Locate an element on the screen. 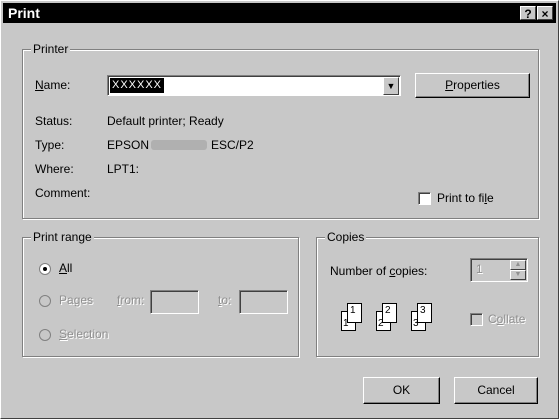 The height and width of the screenshot is (419, 559). print-to-file-label: Print to file is located at coordinates (465, 198).